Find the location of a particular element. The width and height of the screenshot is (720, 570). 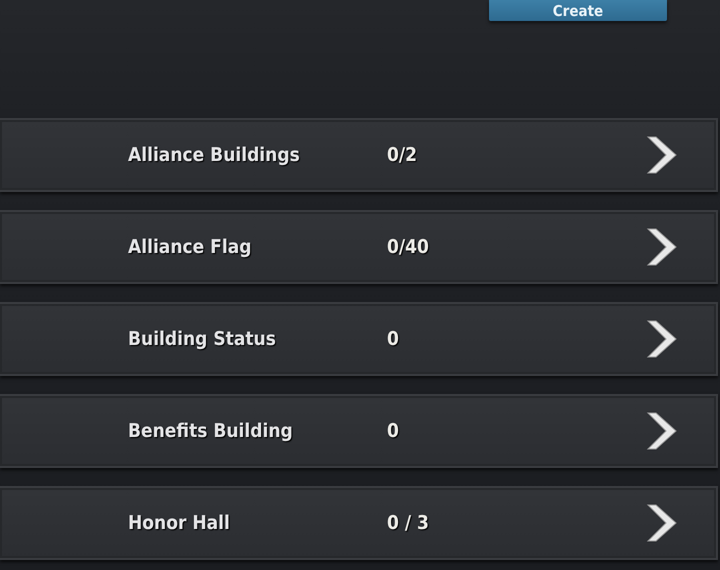

menu-row: Alliance Buildings 0/2 is located at coordinates (359, 155).